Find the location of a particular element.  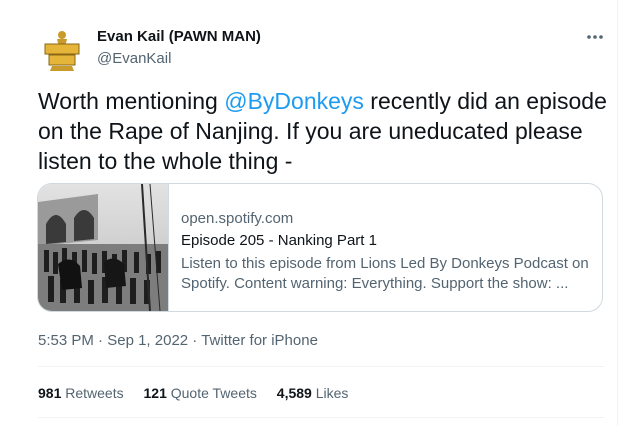

tweet-source: Twitter for iPhone is located at coordinates (259, 340).